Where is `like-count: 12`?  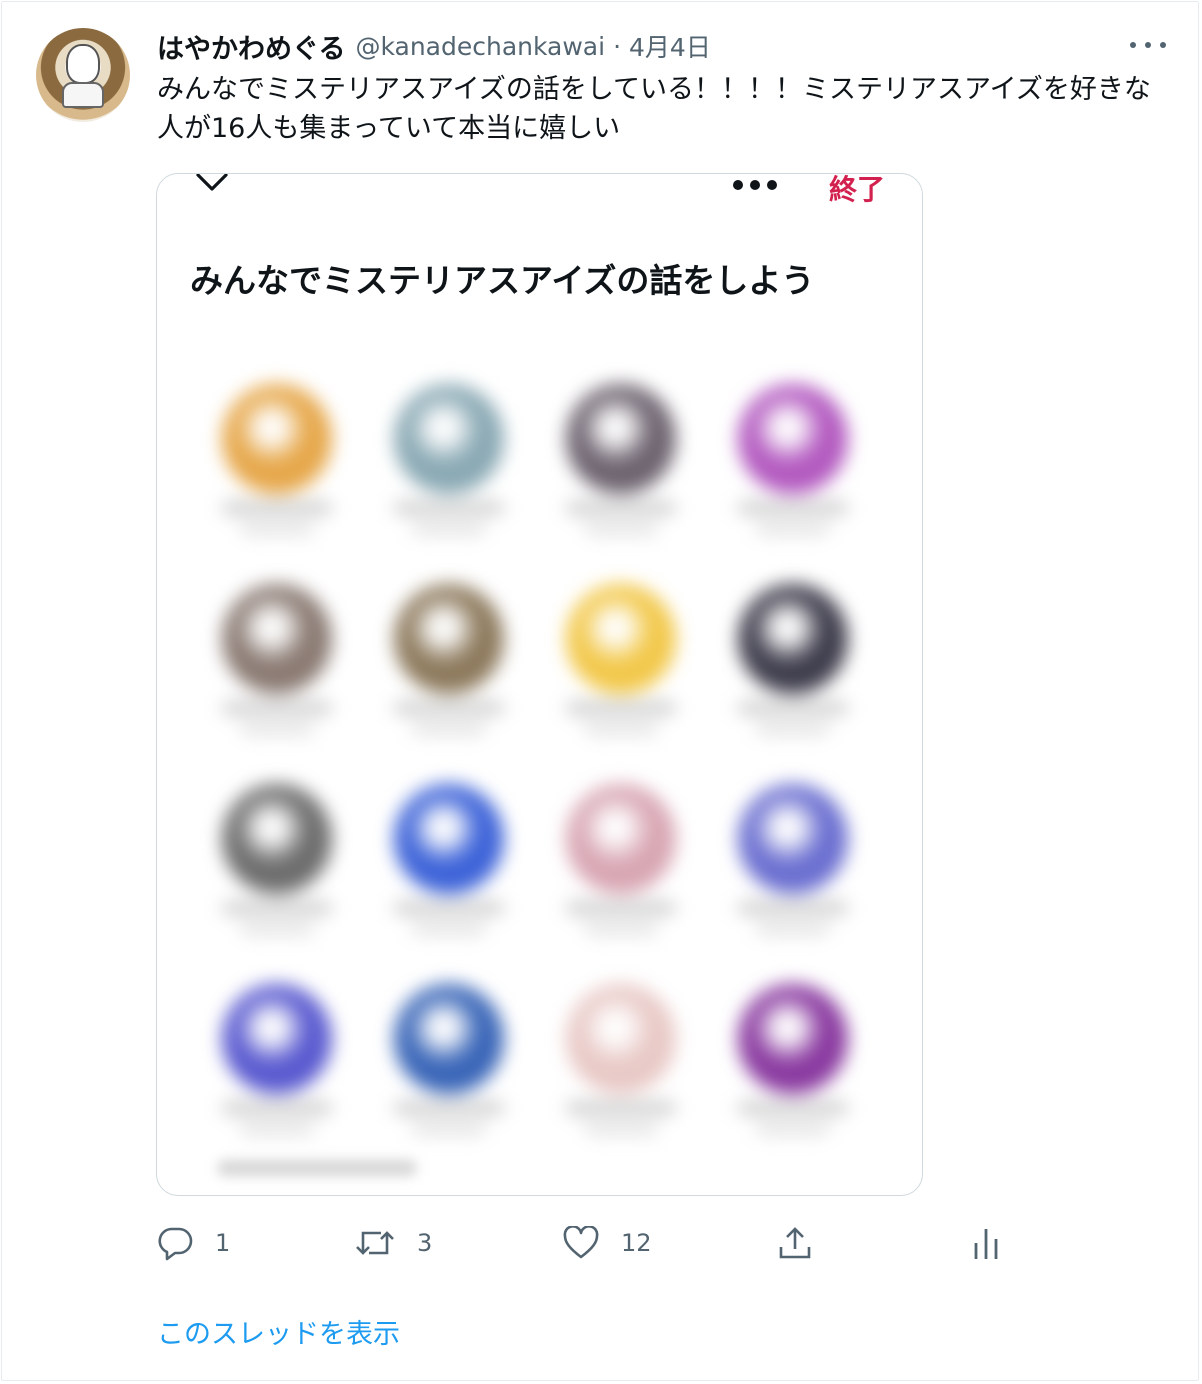
like-count: 12 is located at coordinates (636, 1243).